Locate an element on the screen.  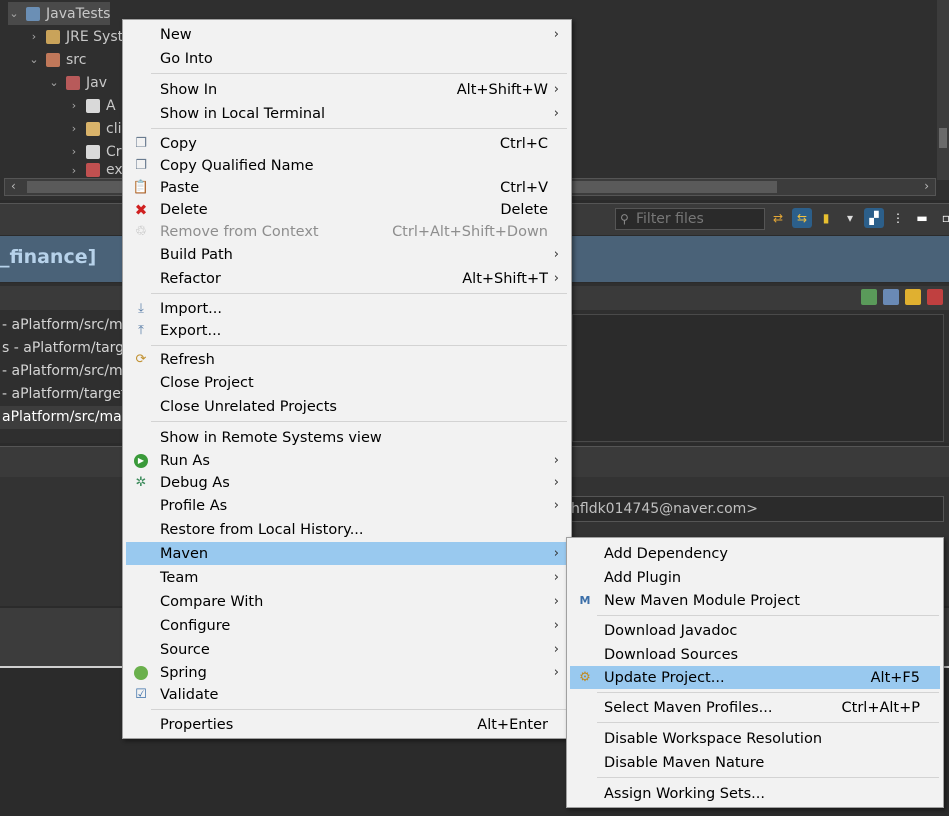
menu-item-label: Debug As is located at coordinates (195, 482).